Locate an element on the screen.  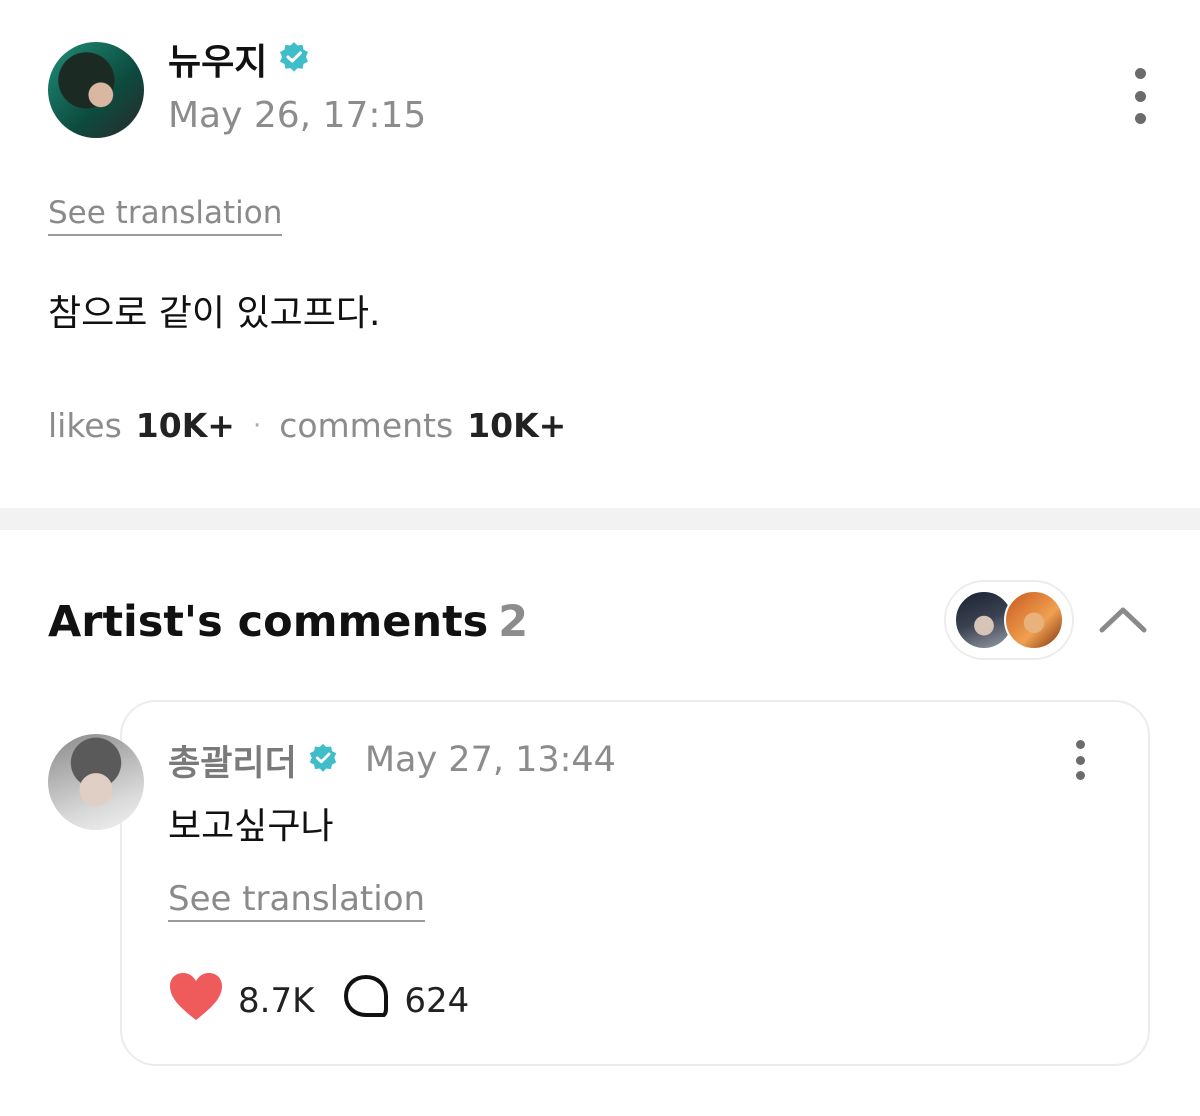
collapse-button is located at coordinates (1123, 620).